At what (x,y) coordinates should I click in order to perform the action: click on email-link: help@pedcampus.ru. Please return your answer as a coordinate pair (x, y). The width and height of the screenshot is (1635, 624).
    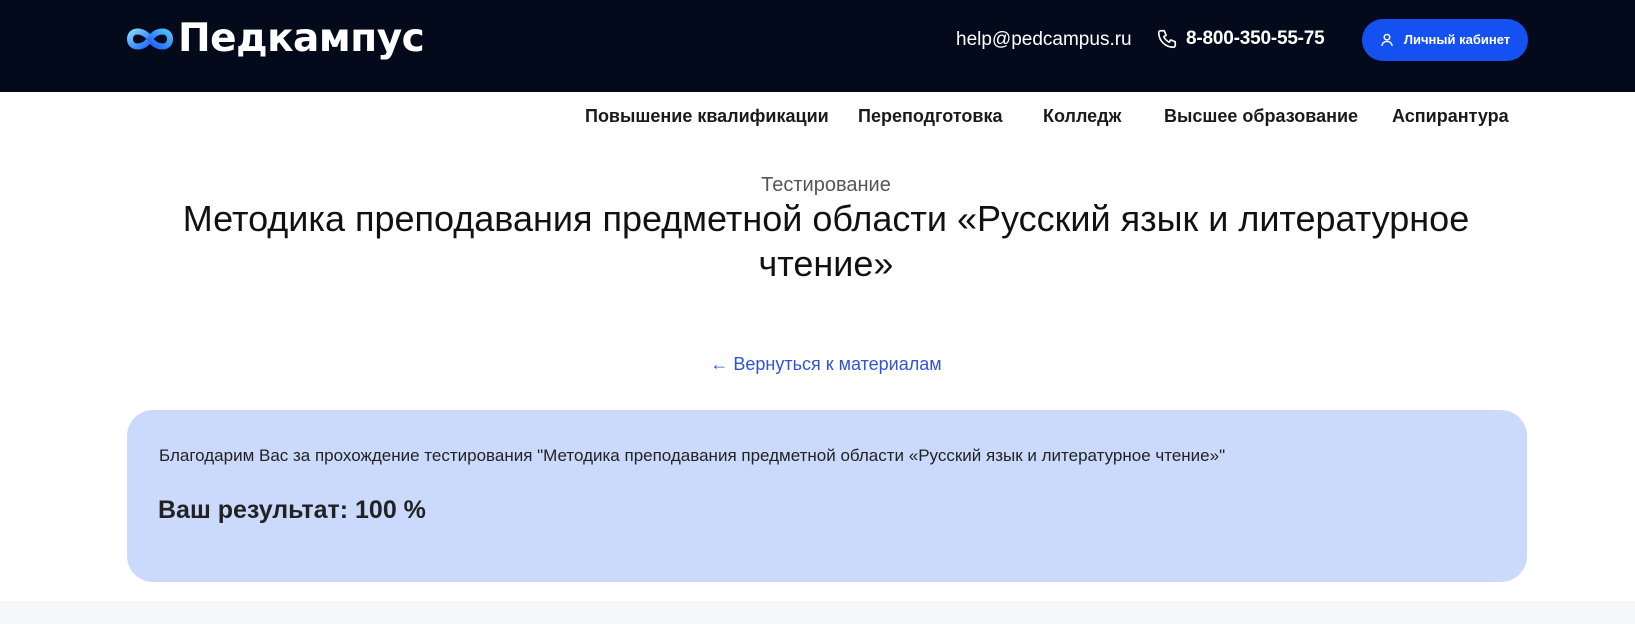
    Looking at the image, I should click on (1044, 40).